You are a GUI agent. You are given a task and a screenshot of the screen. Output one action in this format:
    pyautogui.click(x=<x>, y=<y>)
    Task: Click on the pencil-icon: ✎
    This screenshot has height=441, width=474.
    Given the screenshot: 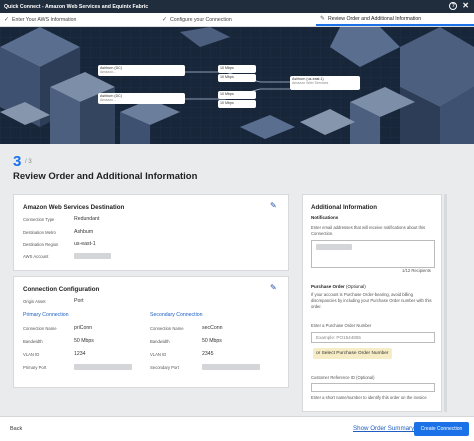 What is the action you would take?
    pyautogui.click(x=323, y=19)
    